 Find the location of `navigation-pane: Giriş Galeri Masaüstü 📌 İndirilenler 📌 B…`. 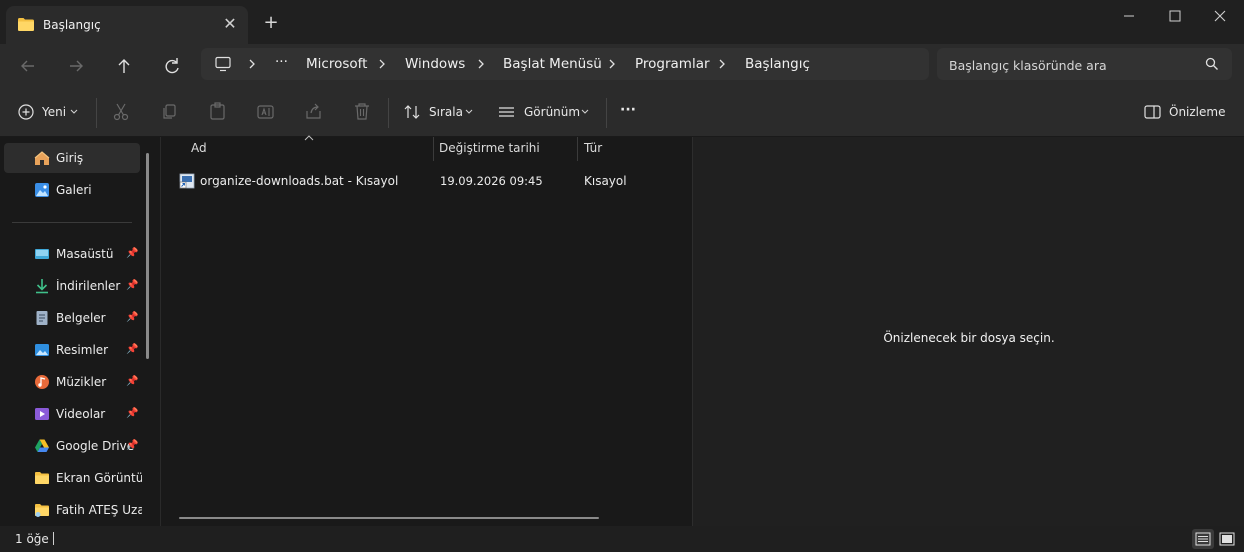

navigation-pane: Giriş Galeri Masaüstü 📌 İndirilenler 📌 B… is located at coordinates (80, 331).